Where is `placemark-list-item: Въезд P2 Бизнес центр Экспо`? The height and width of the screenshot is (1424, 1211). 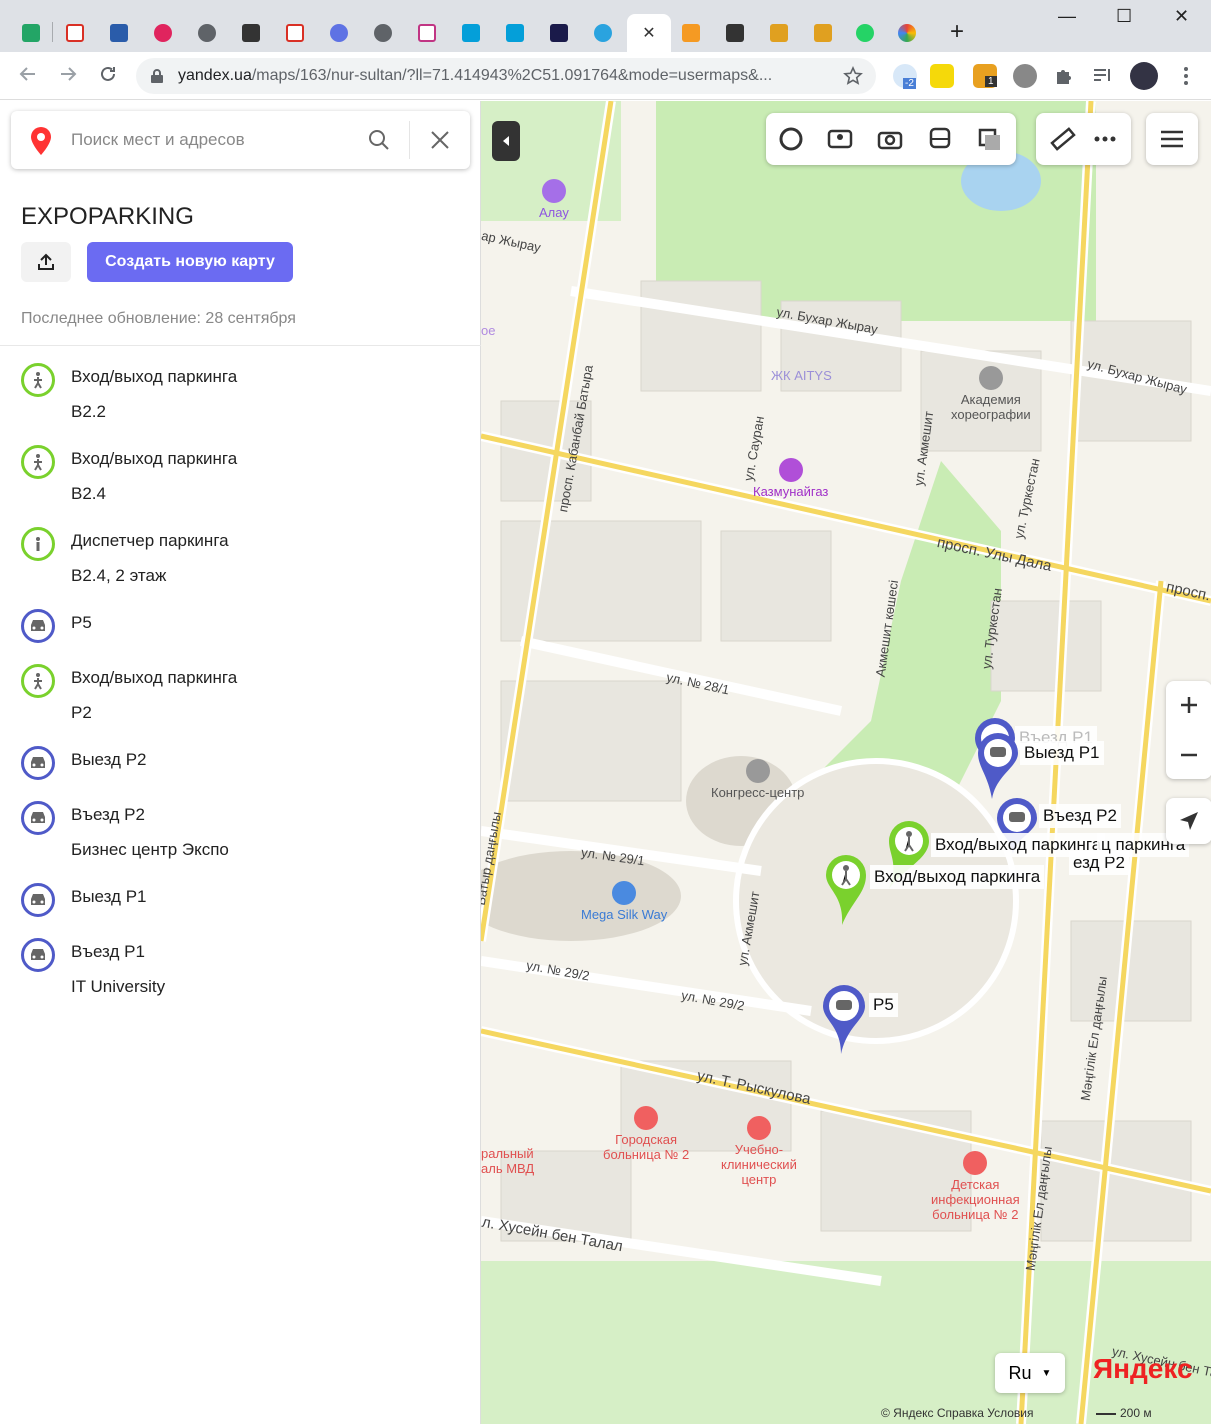 placemark-list-item: Въезд P2 Бизнес центр Экспо is located at coordinates (240, 830).